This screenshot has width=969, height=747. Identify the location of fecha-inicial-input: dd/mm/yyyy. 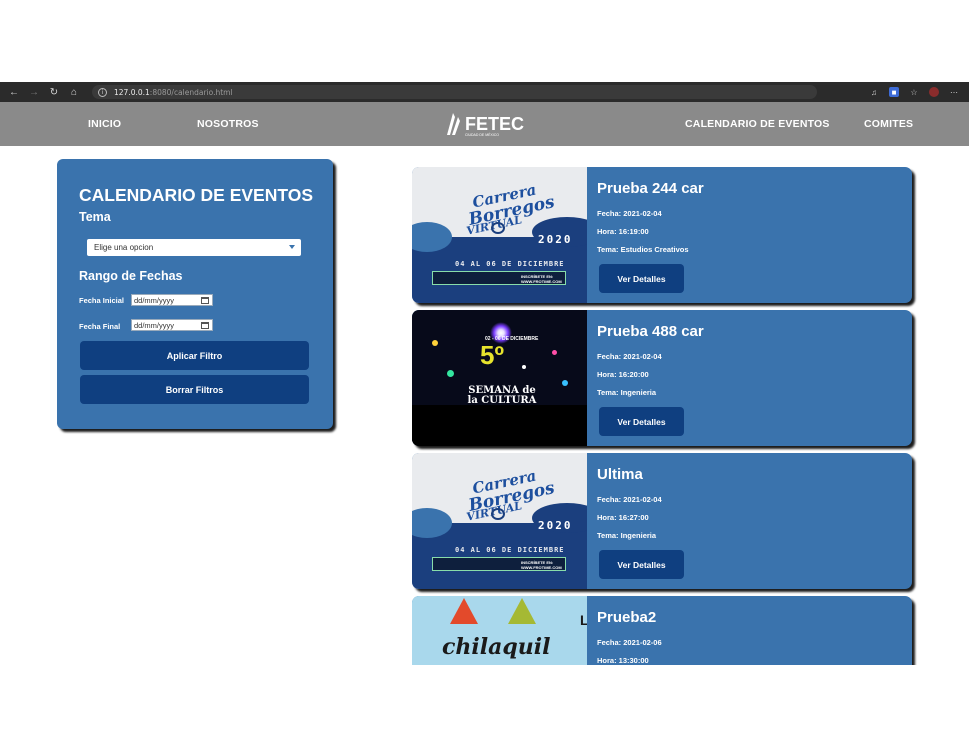
(172, 300).